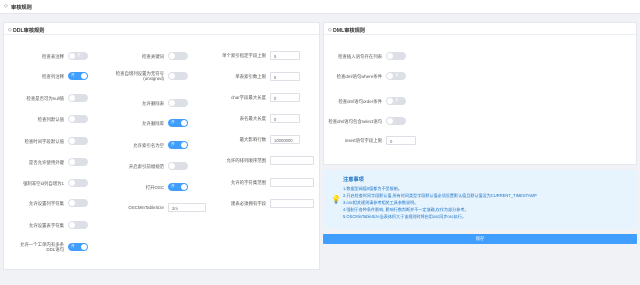 The height and width of the screenshot is (285, 640). What do you see at coordinates (154, 187) in the screenshot?
I see `rule-label: 打开OSC` at bounding box center [154, 187].